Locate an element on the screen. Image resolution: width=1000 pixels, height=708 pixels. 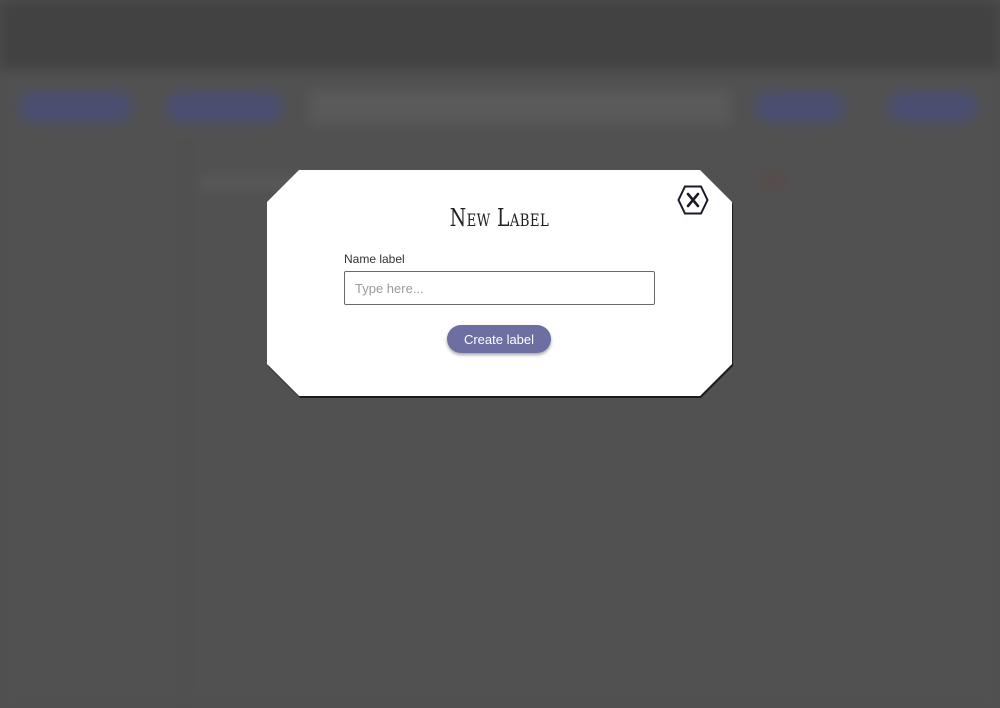
background-search-bar is located at coordinates (520, 107).